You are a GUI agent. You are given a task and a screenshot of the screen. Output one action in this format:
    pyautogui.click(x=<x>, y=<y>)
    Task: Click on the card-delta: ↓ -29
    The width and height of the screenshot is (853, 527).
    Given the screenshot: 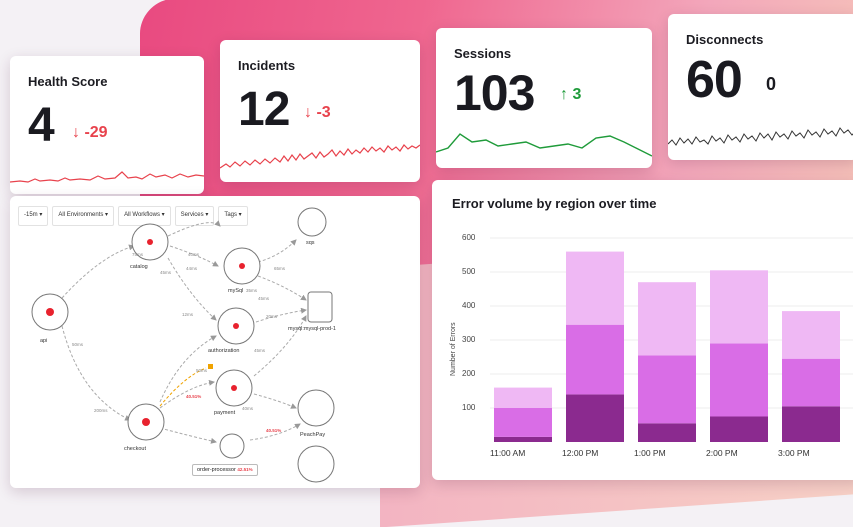 What is the action you would take?
    pyautogui.click(x=90, y=132)
    